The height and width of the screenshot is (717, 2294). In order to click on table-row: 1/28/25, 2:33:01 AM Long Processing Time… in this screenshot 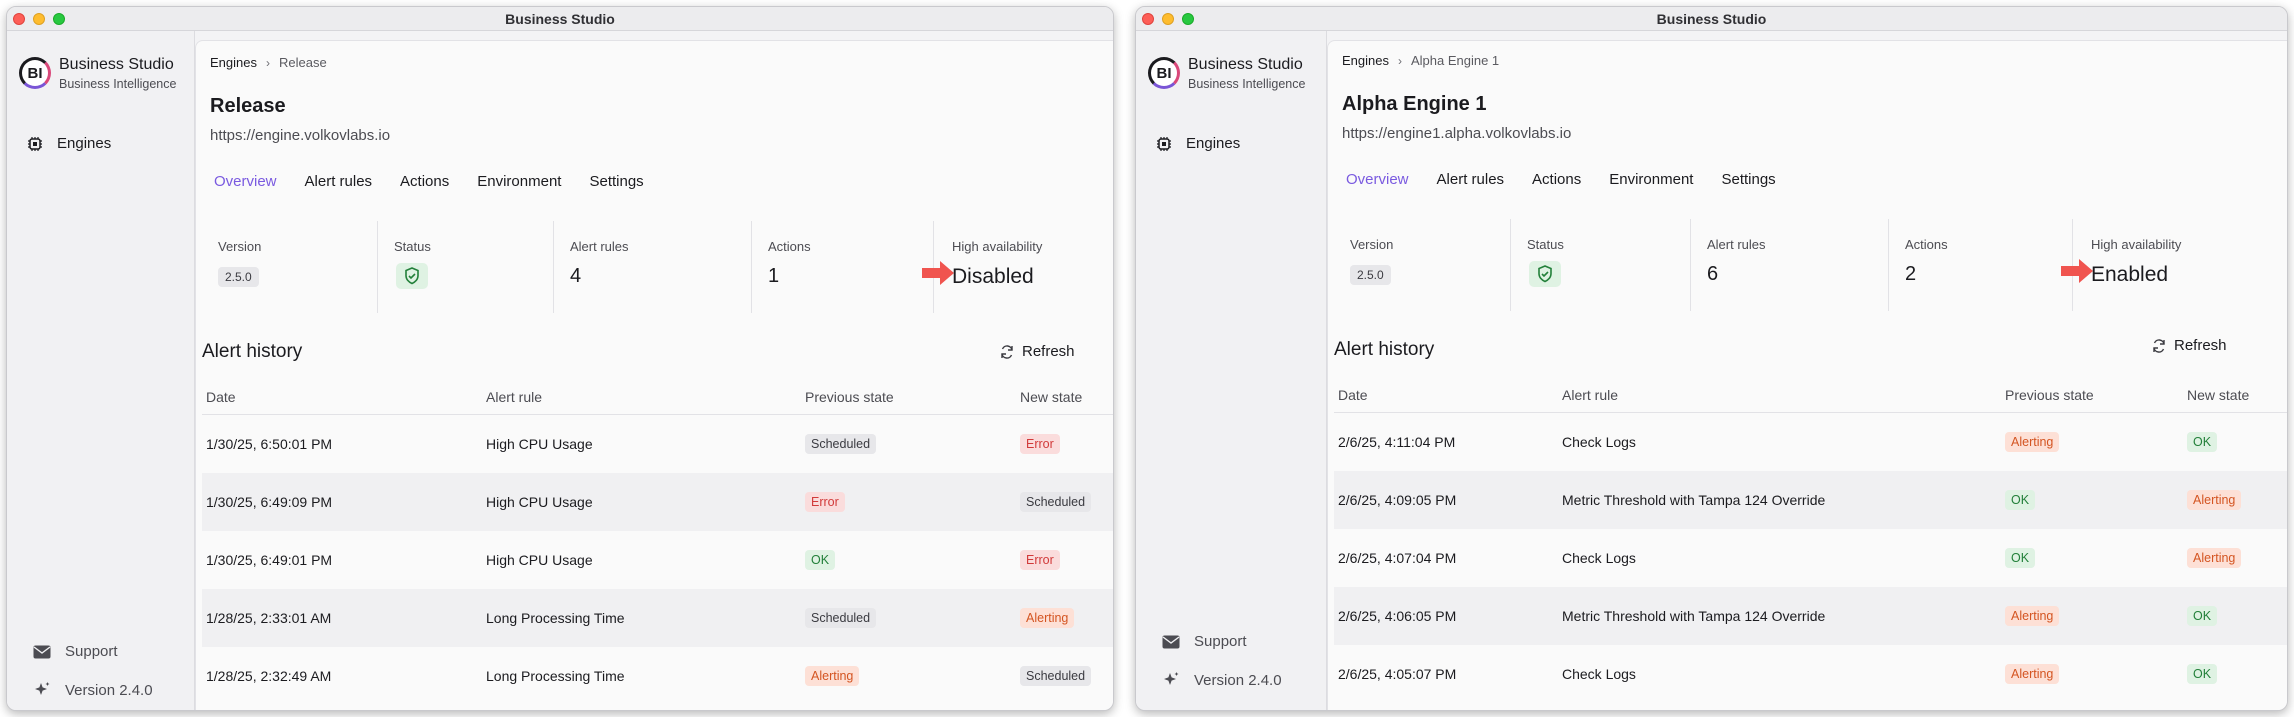, I will do `click(657, 618)`.